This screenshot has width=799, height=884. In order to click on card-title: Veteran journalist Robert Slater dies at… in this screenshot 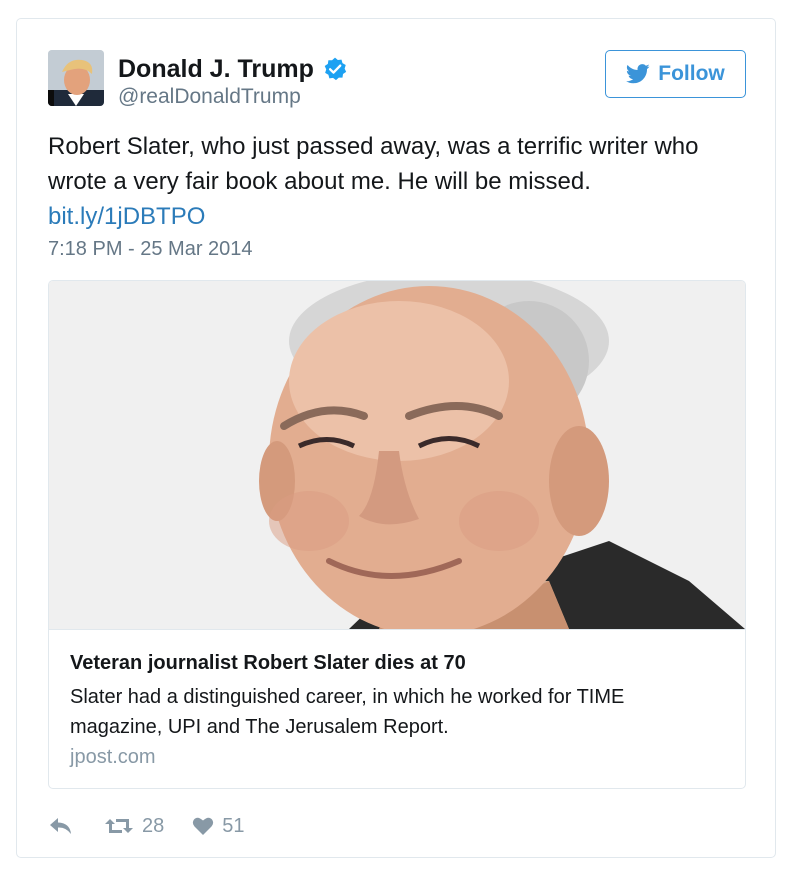, I will do `click(268, 663)`.